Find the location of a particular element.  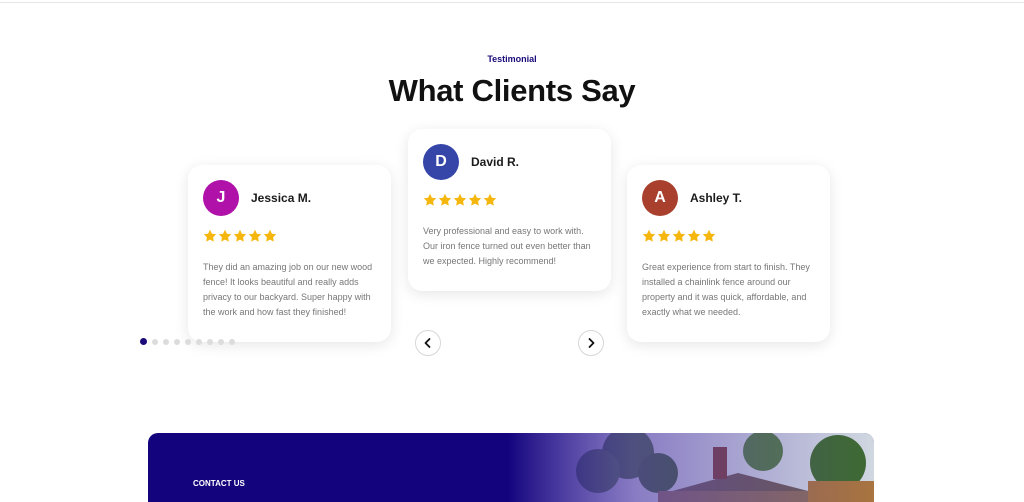

reviewer-name: Jessica M. is located at coordinates (281, 198).